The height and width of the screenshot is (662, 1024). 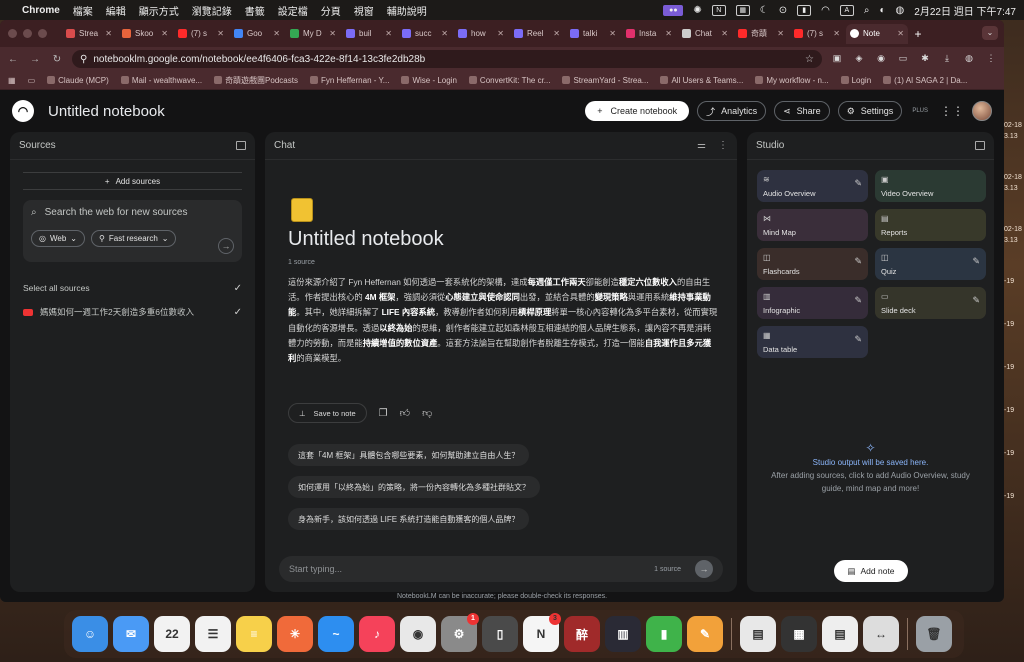 What do you see at coordinates (809, 59) in the screenshot?
I see `bookmark-star-icon: ☆` at bounding box center [809, 59].